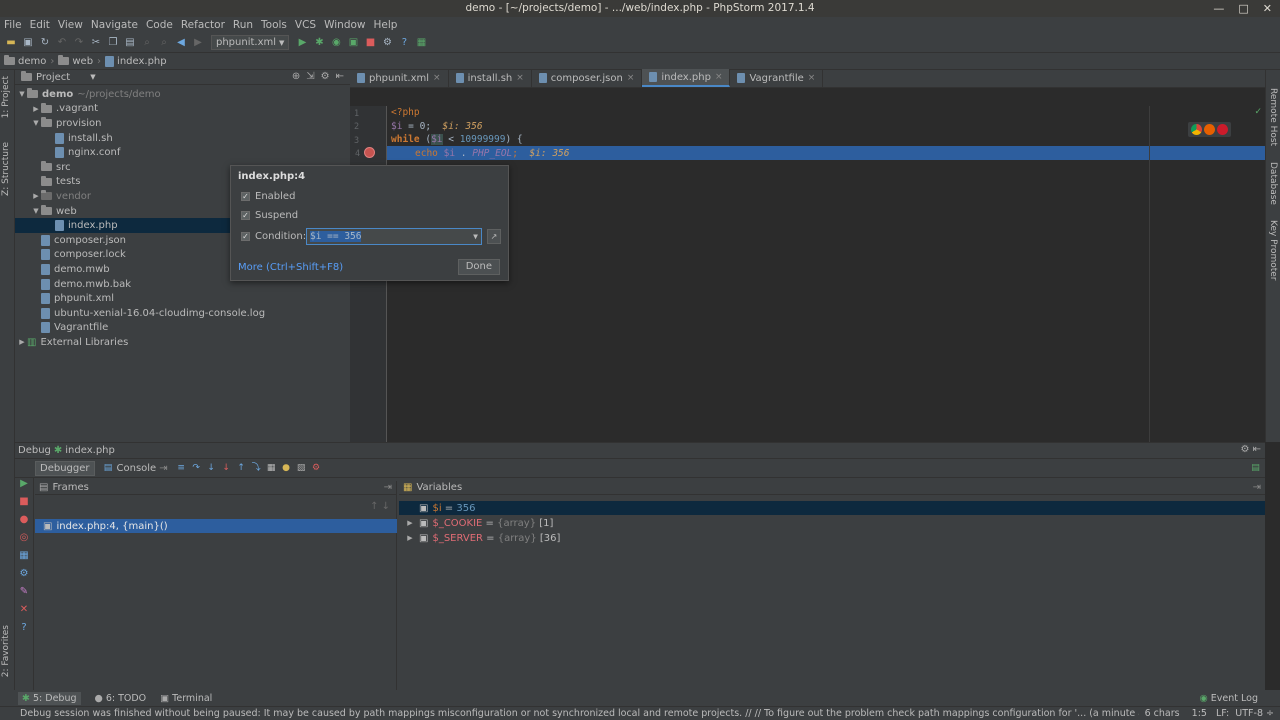 The image size is (1280, 720). Describe the element at coordinates (310, 76) in the screenshot. I see `collapse-icon: ⇲` at that location.